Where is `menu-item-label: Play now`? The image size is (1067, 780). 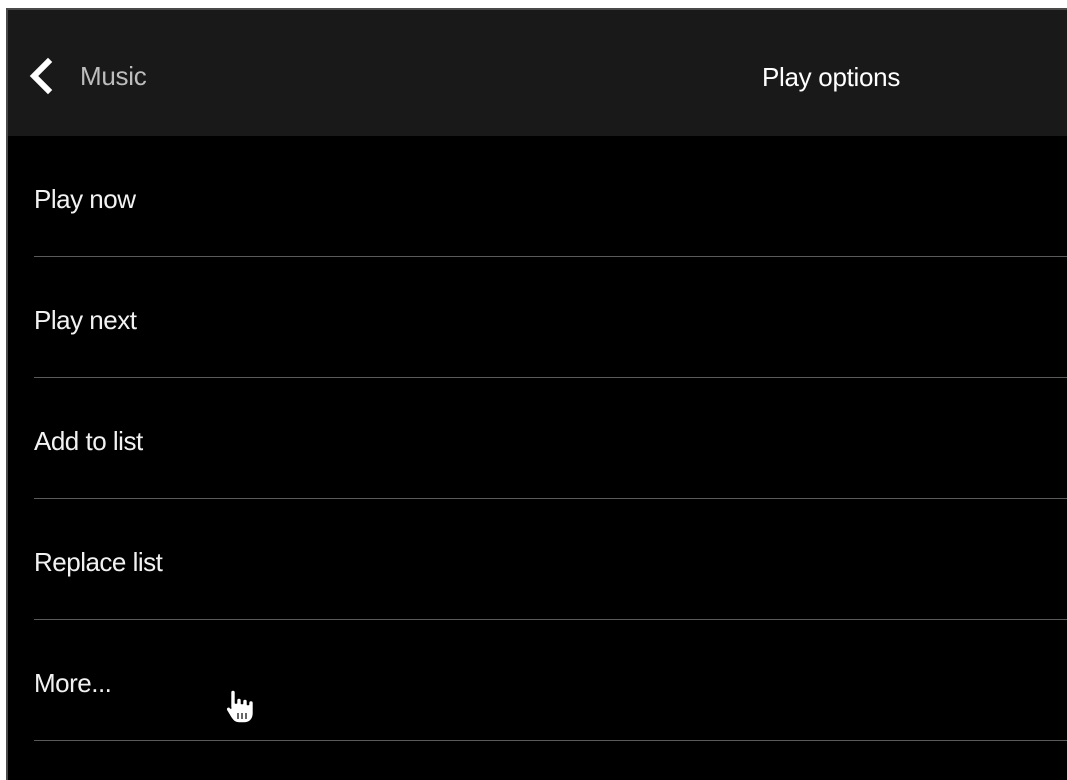 menu-item-label: Play now is located at coordinates (85, 199).